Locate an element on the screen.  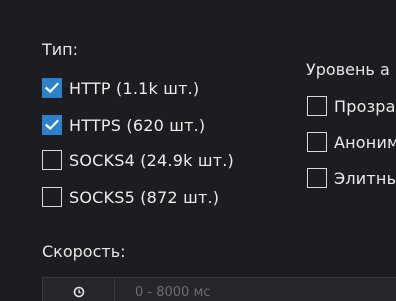
speed-icon-cell is located at coordinates (79, 289).